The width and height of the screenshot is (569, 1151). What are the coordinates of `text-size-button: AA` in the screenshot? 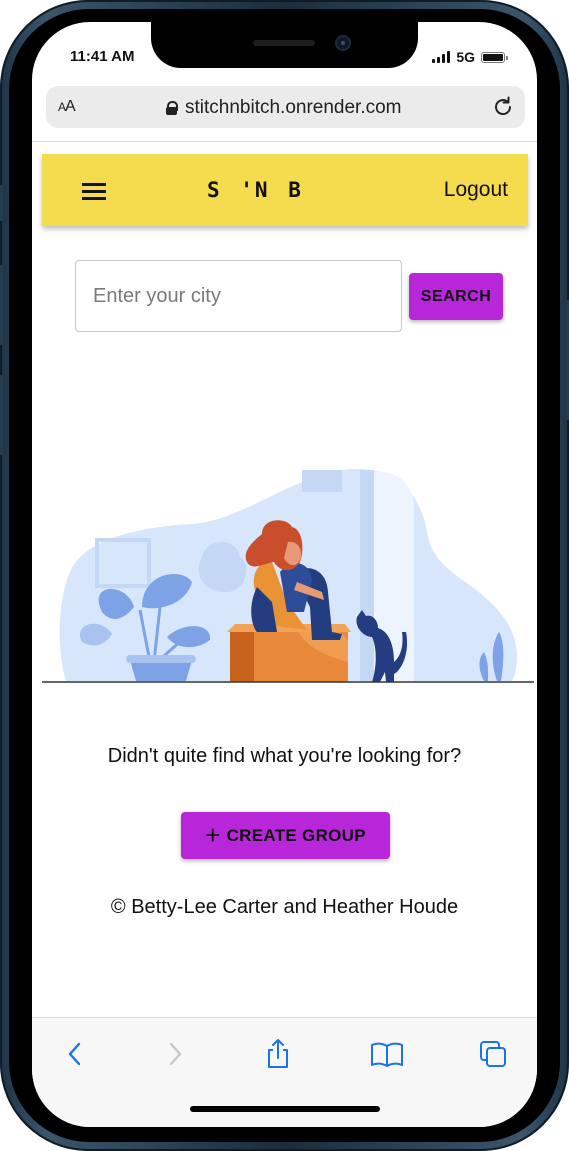 It's located at (67, 107).